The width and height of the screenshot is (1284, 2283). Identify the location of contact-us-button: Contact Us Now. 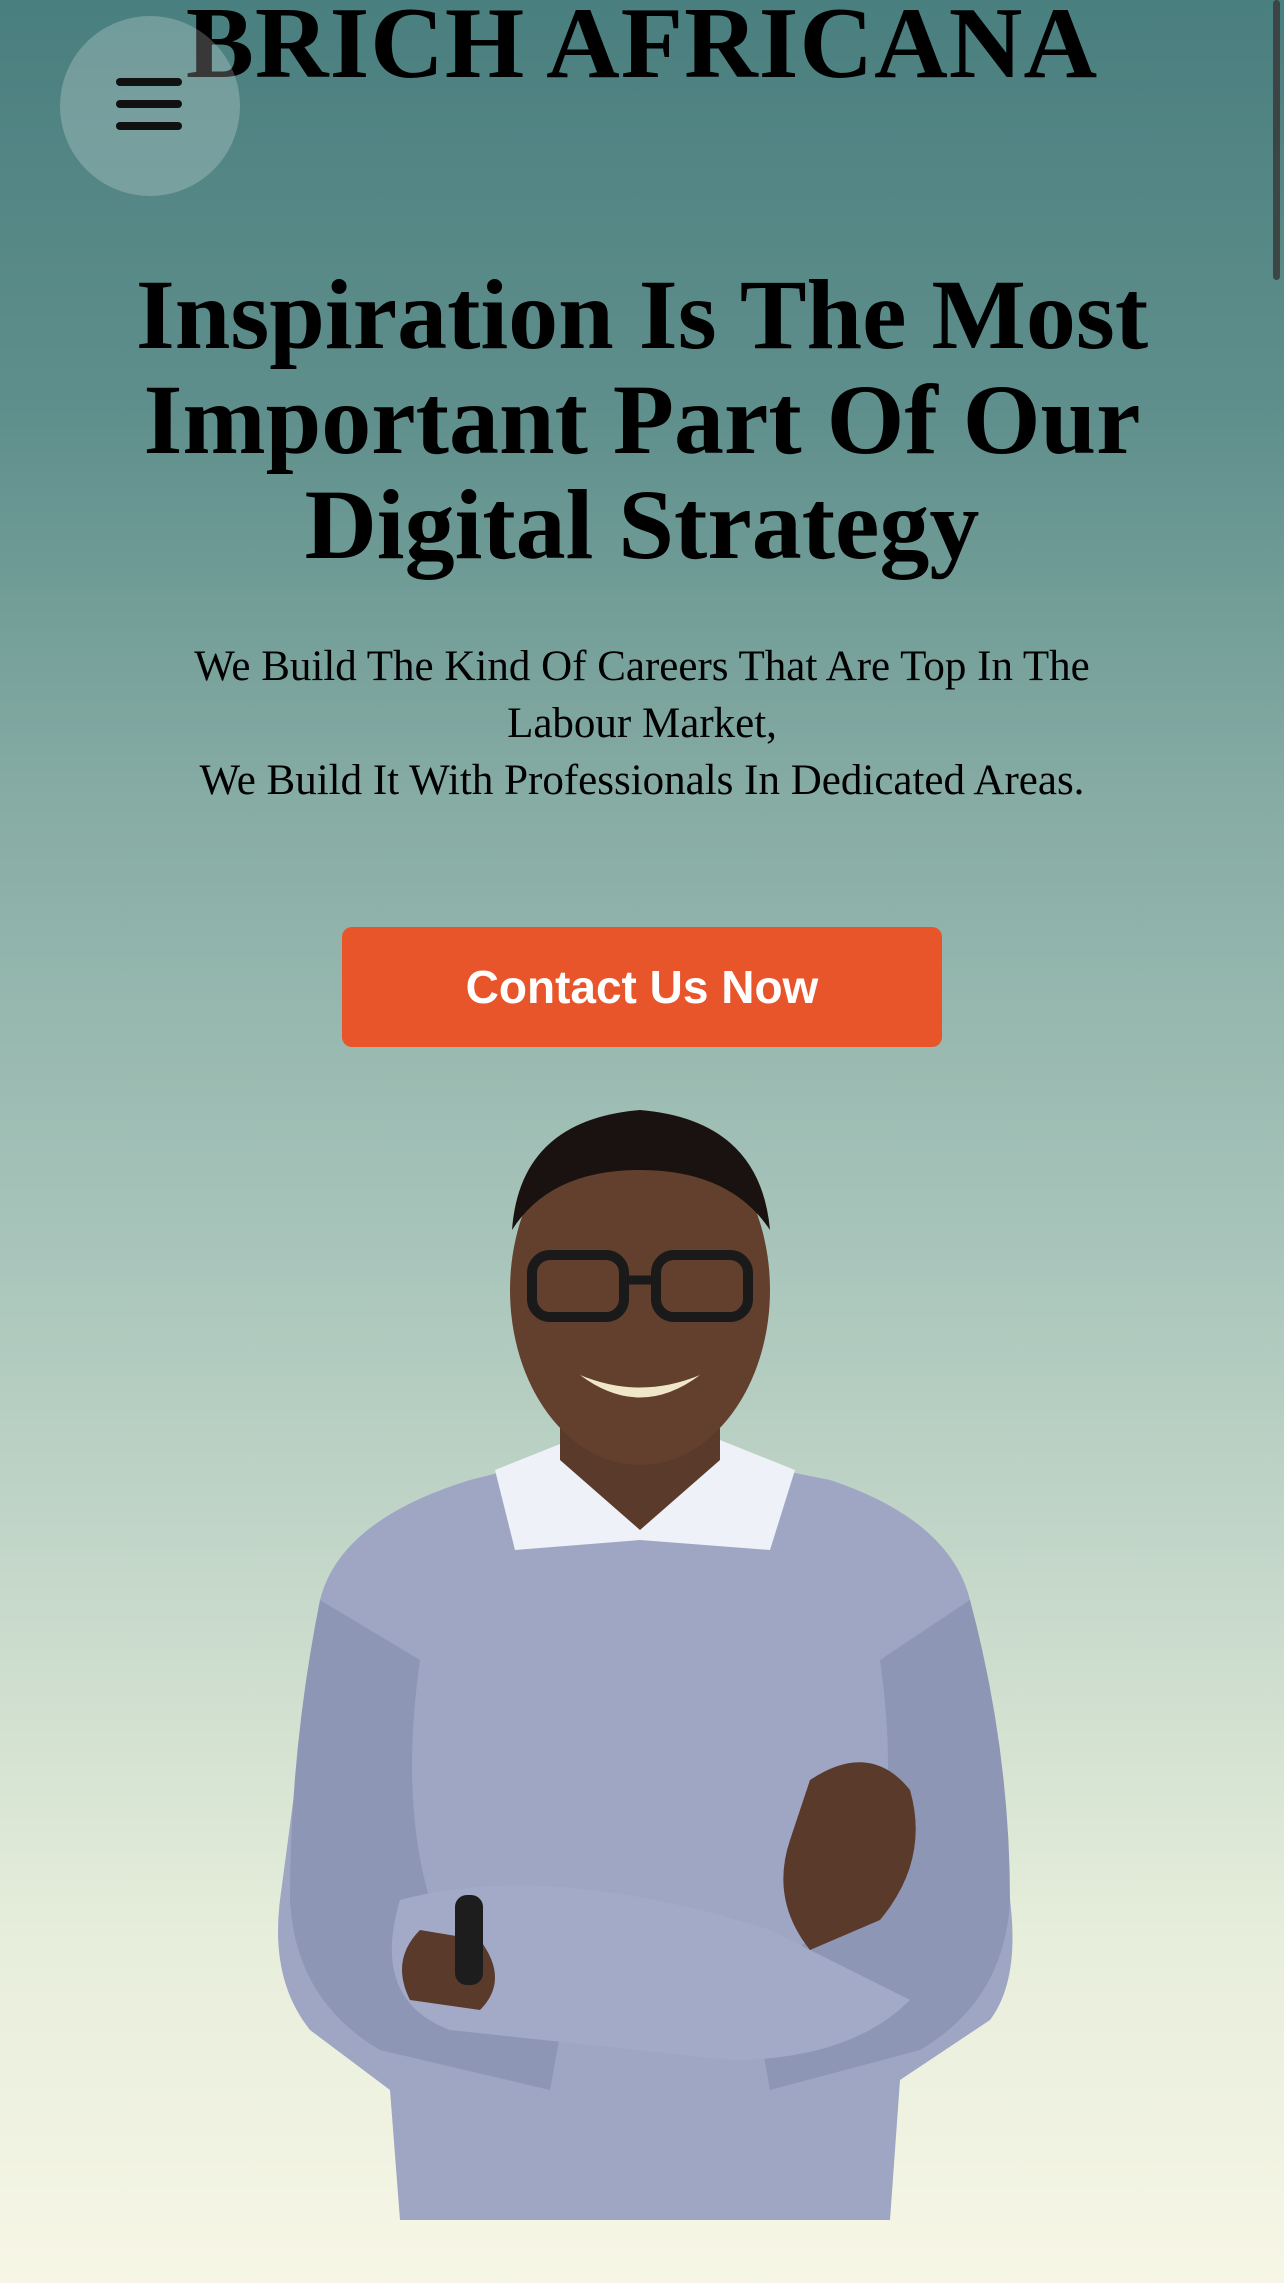
(642, 987).